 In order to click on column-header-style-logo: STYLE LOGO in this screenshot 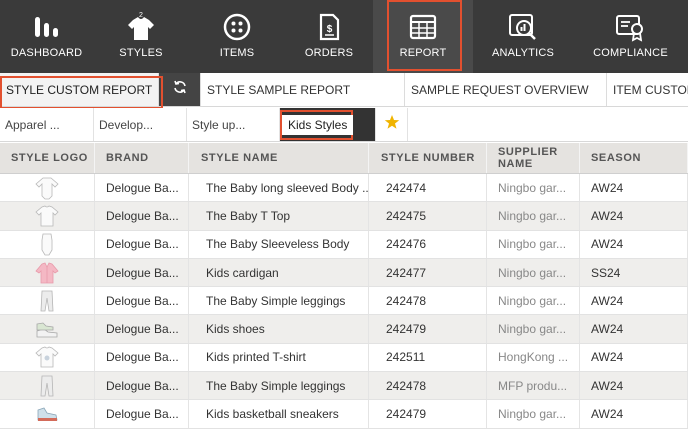, I will do `click(47, 158)`.